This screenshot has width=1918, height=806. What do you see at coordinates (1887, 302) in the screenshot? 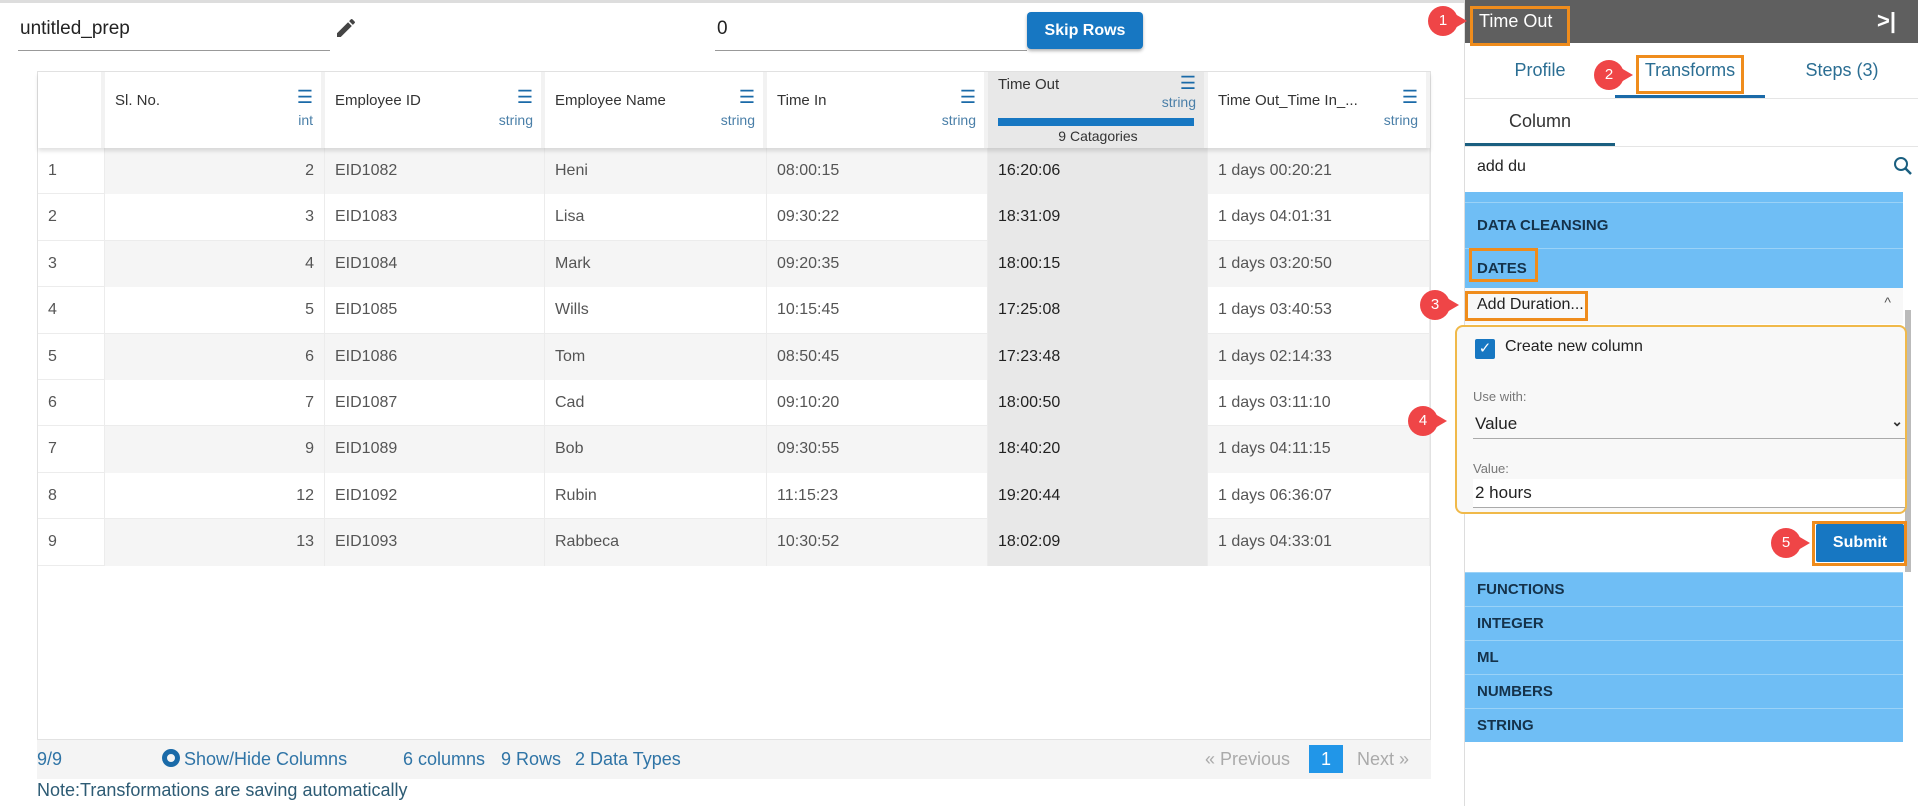
I see `chevron-up-icon: ^` at bounding box center [1887, 302].